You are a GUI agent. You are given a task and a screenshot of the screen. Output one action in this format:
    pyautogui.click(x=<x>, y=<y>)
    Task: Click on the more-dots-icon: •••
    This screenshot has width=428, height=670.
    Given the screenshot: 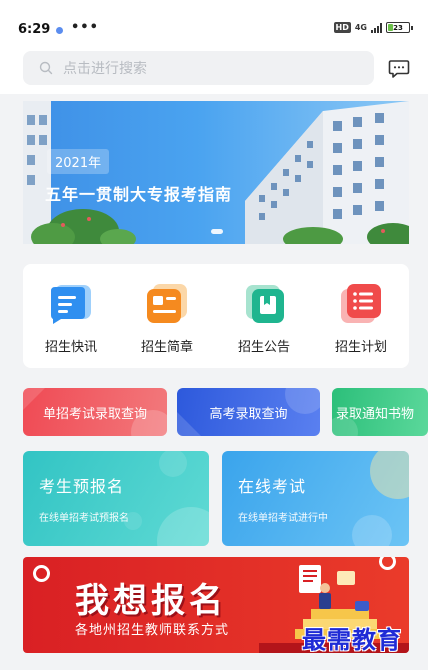 What is the action you would take?
    pyautogui.click(x=85, y=27)
    